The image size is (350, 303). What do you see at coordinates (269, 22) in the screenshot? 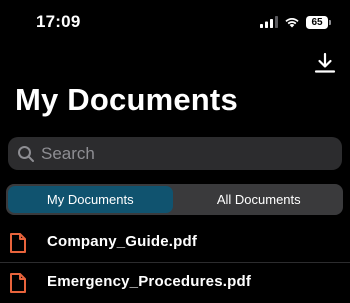
I see `cellular-signal-icon` at bounding box center [269, 22].